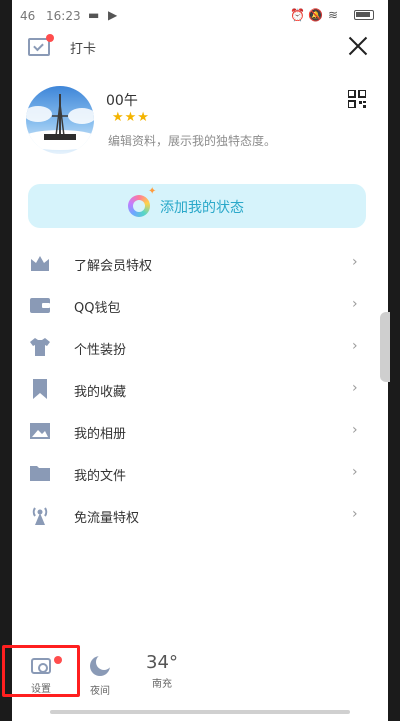 This screenshot has height=721, width=400. I want to click on tshirt-icon, so click(40, 347).